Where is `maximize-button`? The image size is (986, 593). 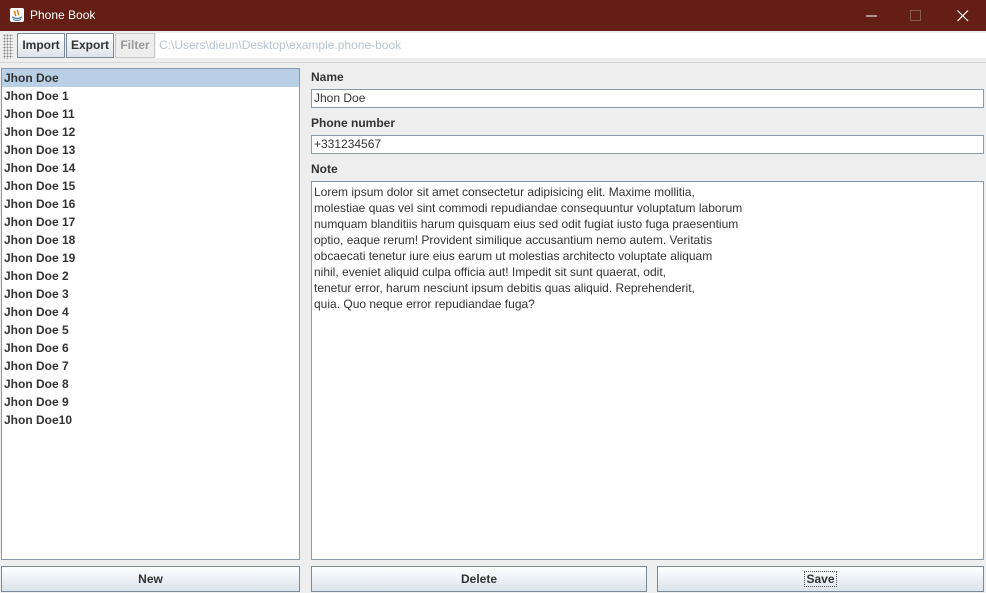
maximize-button is located at coordinates (916, 15).